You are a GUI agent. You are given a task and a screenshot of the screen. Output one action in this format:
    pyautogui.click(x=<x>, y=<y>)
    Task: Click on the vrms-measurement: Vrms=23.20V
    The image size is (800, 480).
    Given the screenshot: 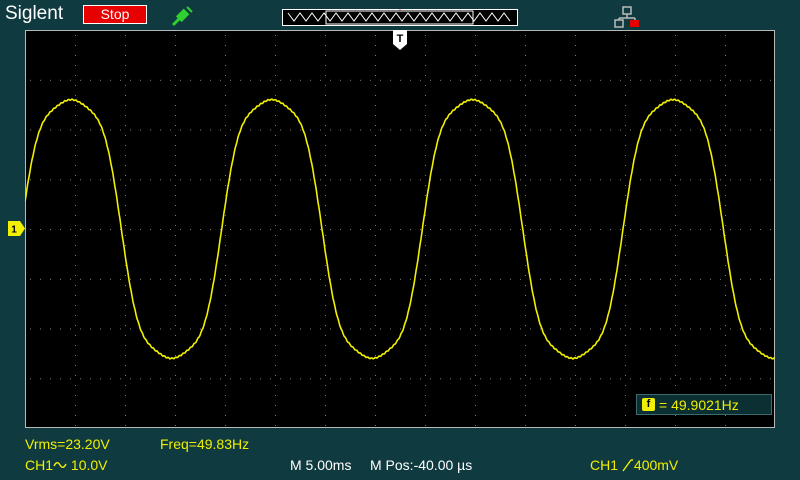 What is the action you would take?
    pyautogui.click(x=67, y=444)
    